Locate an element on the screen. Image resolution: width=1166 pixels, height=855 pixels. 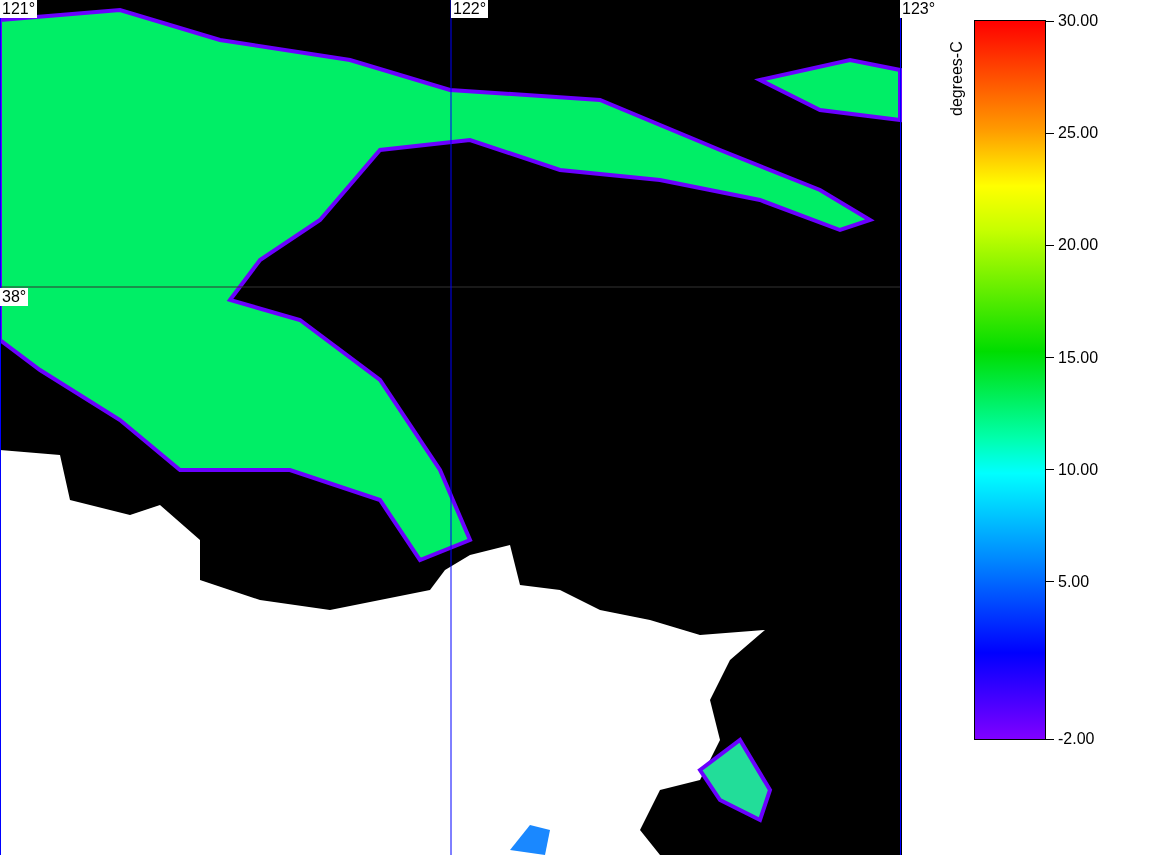
tick-label: -2.00 is located at coordinates (1076, 739).